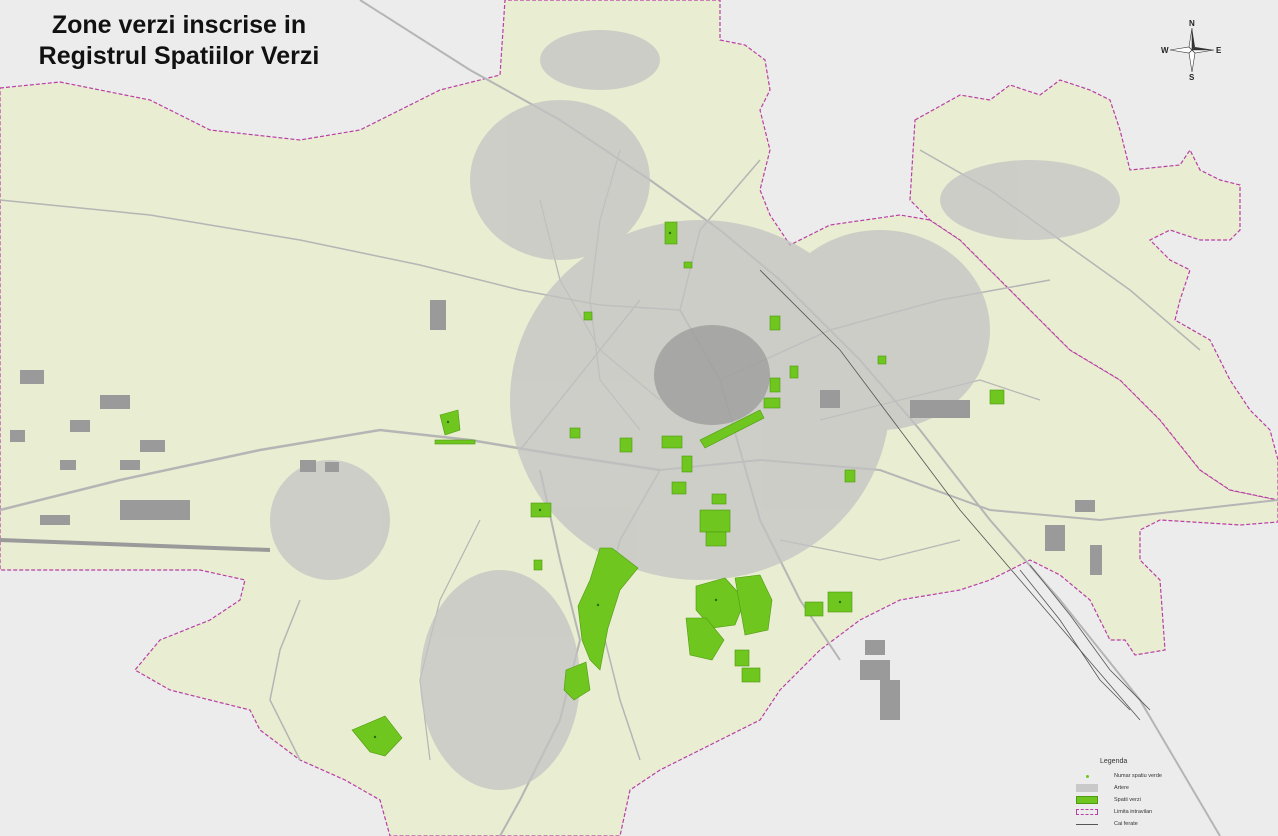 The width and height of the screenshot is (1278, 836). I want to click on green-dot-icon, so click(1087, 776).